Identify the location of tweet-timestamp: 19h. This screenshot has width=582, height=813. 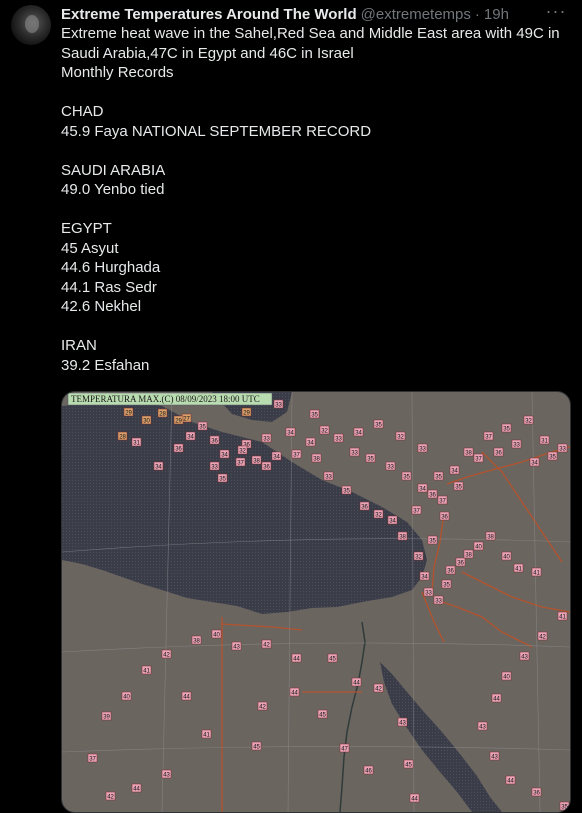
(496, 14).